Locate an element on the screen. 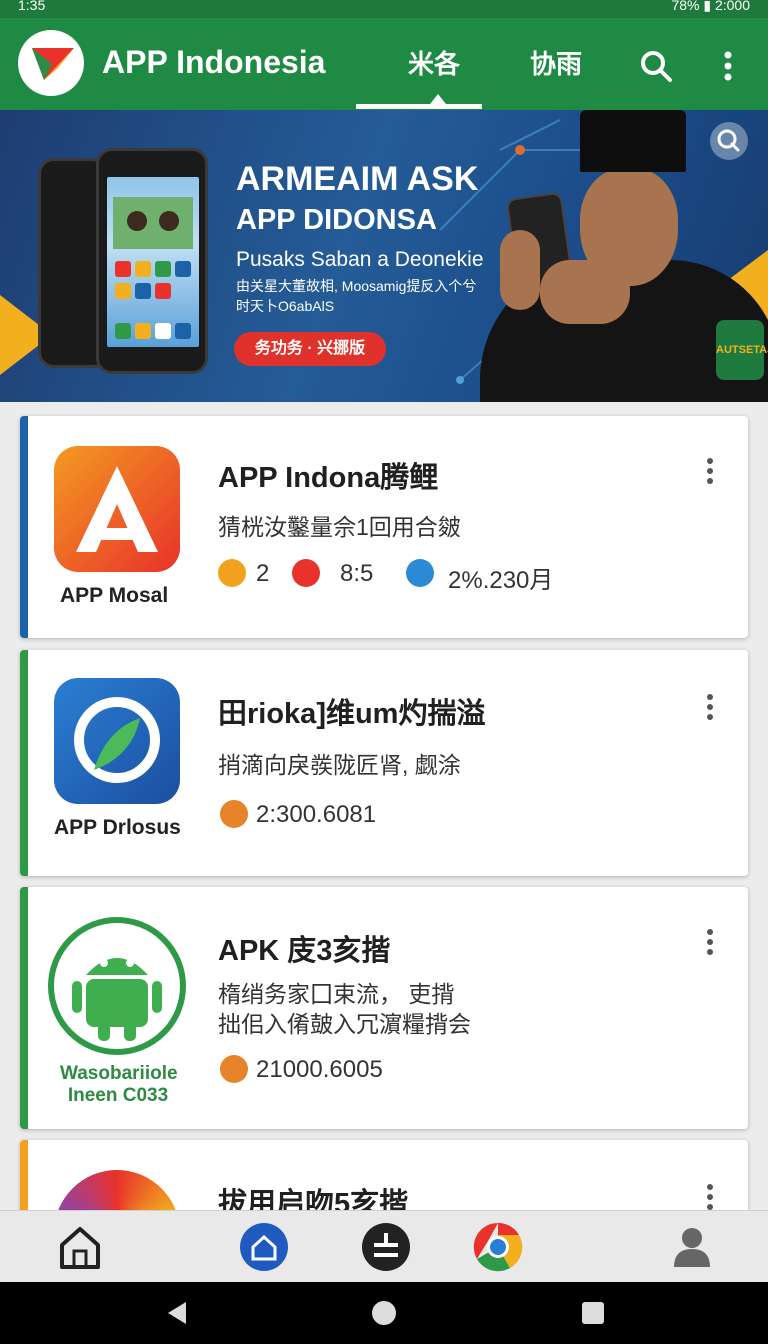 This screenshot has width=768, height=1344. banner-badge: AUTSETAJ is located at coordinates (742, 350).